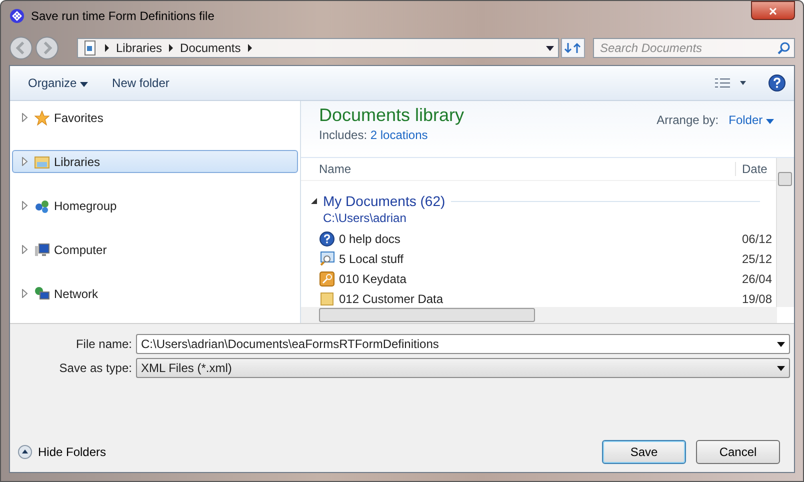  I want to click on star-icon, so click(42, 118).